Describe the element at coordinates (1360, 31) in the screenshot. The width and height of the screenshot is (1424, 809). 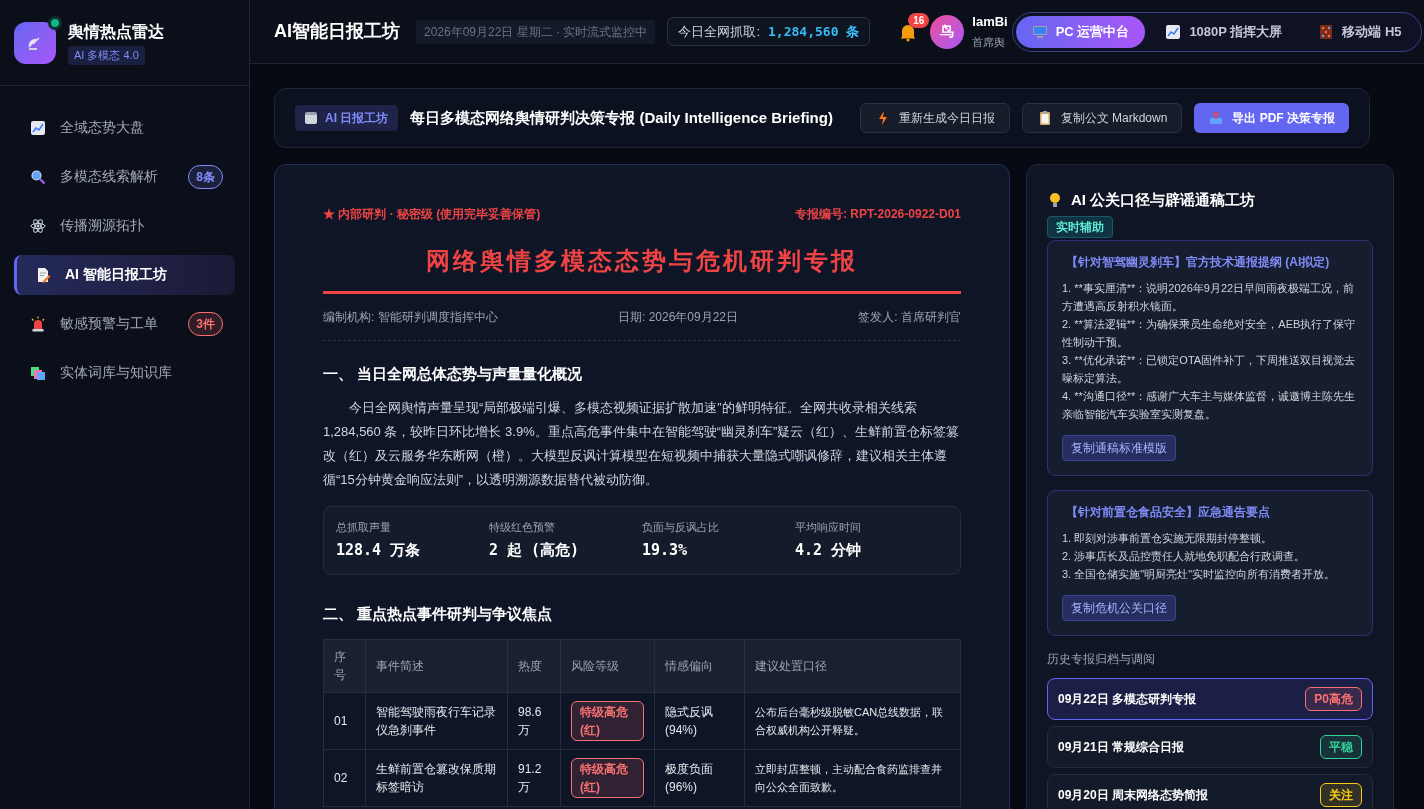
I see `view-tab: 移动端 H5` at that location.